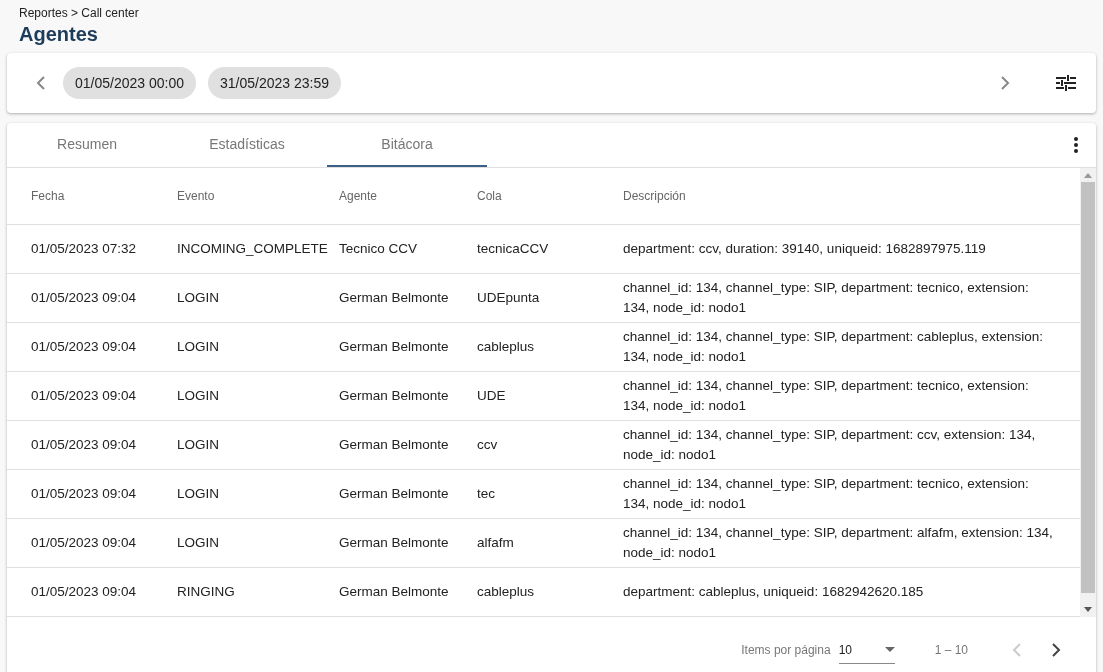 Image resolution: width=1103 pixels, height=672 pixels. What do you see at coordinates (1088, 175) in the screenshot?
I see `scroll-up-icon` at bounding box center [1088, 175].